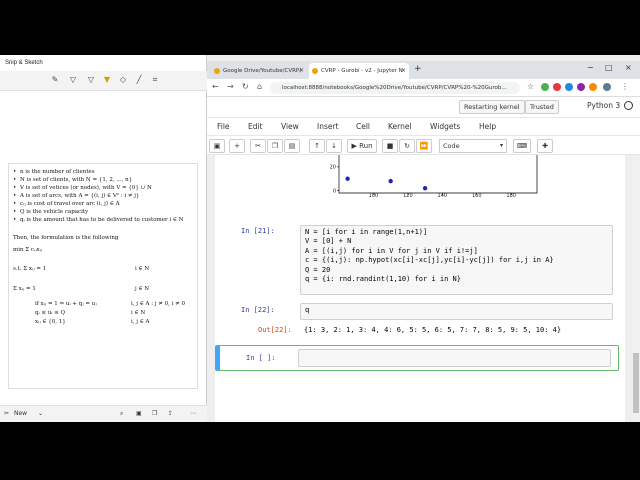 Image resolution: width=640 pixels, height=480 pixels. What do you see at coordinates (142, 289) in the screenshot?
I see `equation-cond: j ∈ N` at bounding box center [142, 289].